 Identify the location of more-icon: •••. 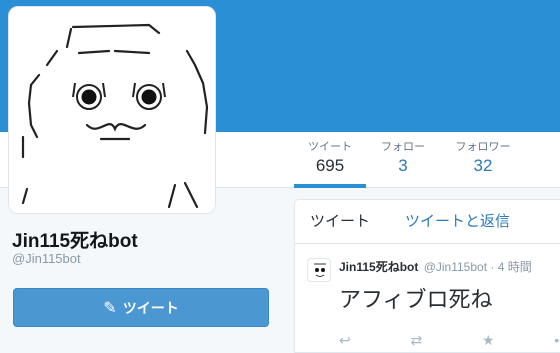
(557, 340).